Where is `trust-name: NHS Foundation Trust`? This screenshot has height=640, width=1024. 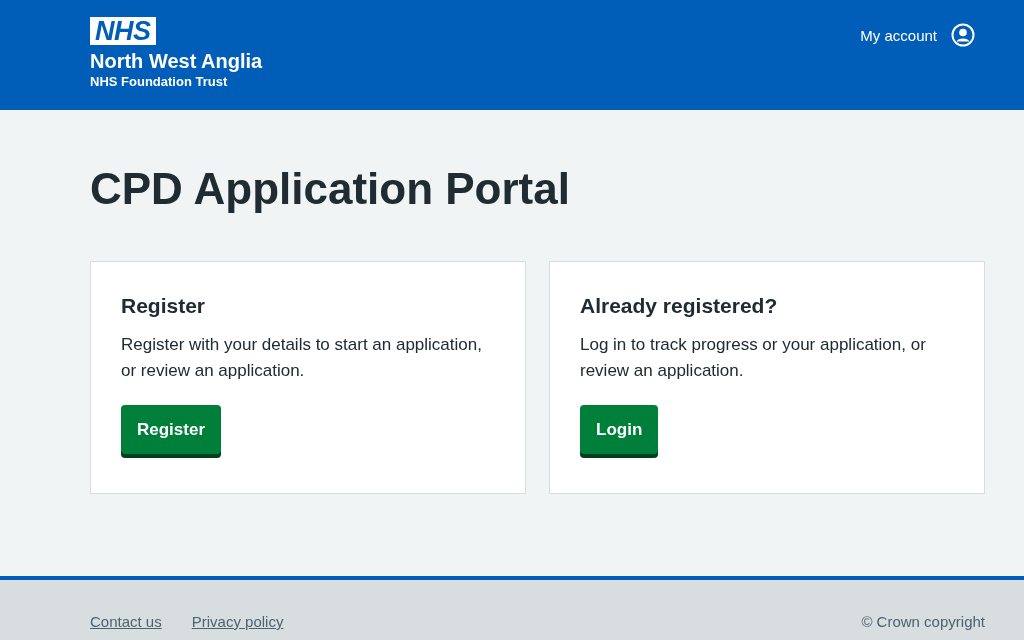 trust-name: NHS Foundation Trust is located at coordinates (159, 81).